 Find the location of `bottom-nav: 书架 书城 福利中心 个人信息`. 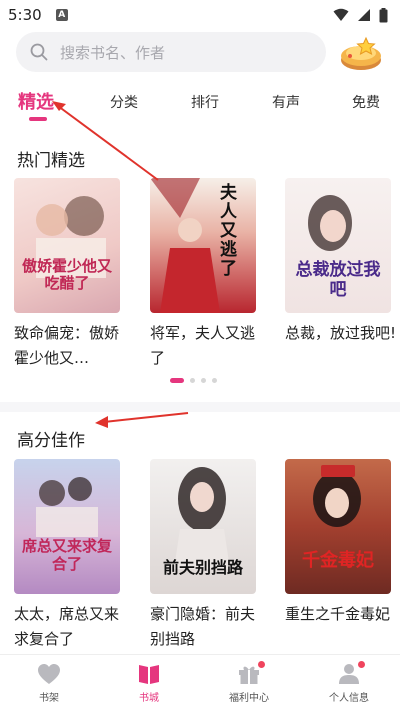

bottom-nav: 书架 书城 福利中心 个人信息 is located at coordinates (200, 682).